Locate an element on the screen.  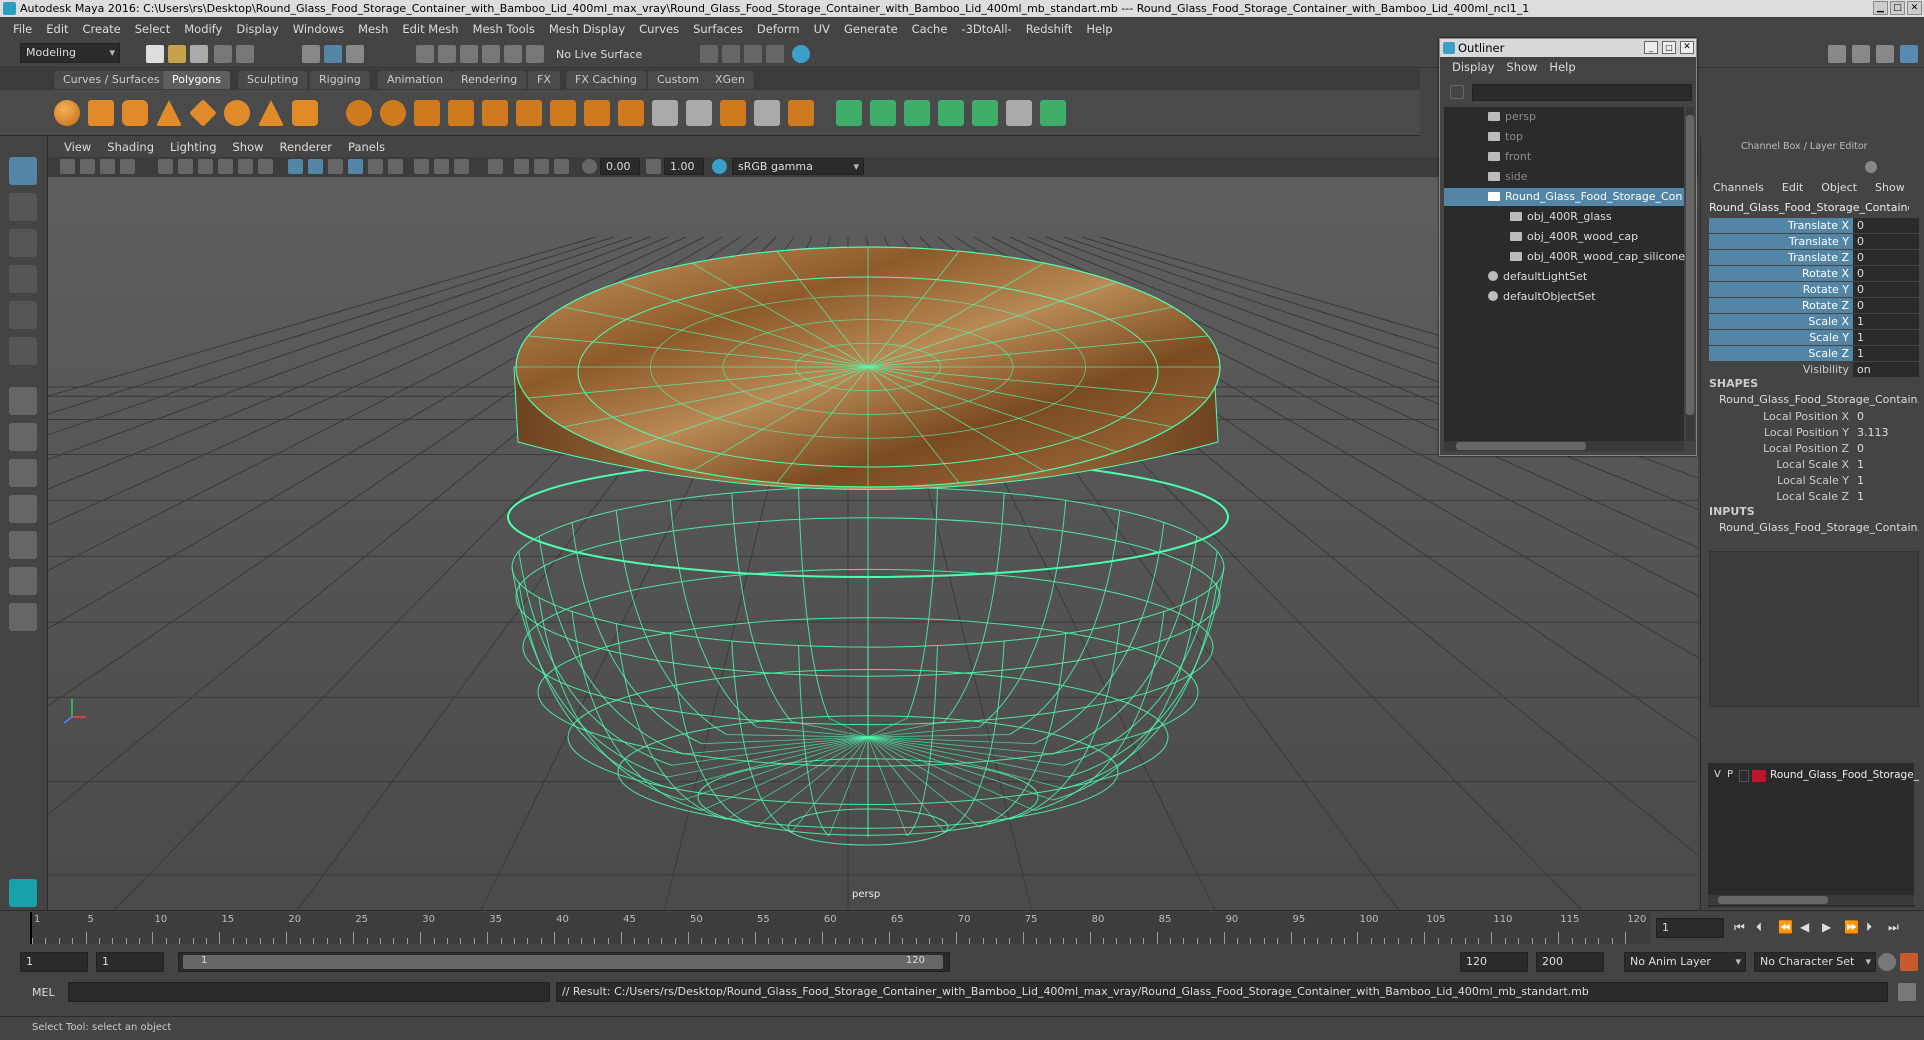
maximize-button: □ is located at coordinates (1897, 8).